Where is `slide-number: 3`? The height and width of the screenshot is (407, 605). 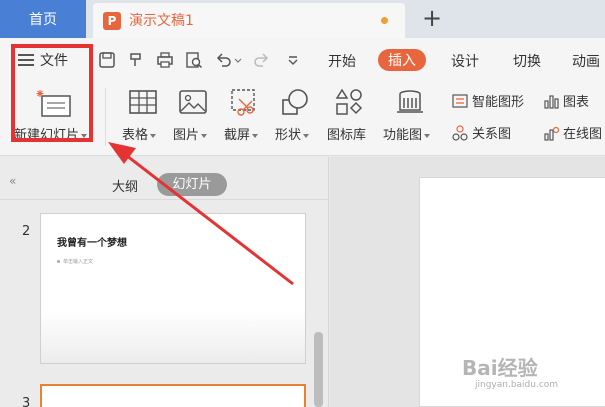 slide-number: 3 is located at coordinates (26, 401).